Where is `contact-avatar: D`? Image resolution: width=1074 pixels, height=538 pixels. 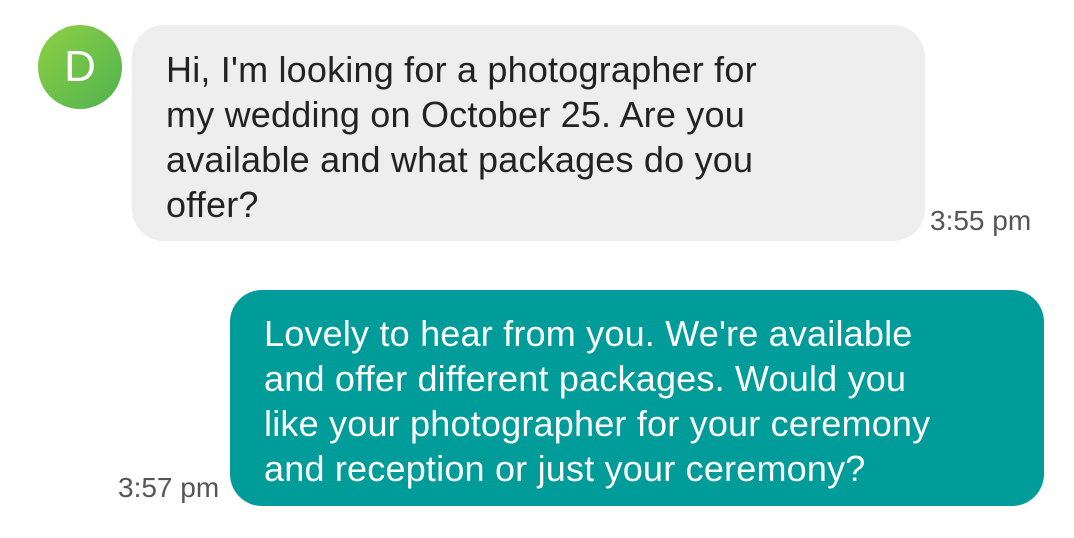 contact-avatar: D is located at coordinates (80, 67).